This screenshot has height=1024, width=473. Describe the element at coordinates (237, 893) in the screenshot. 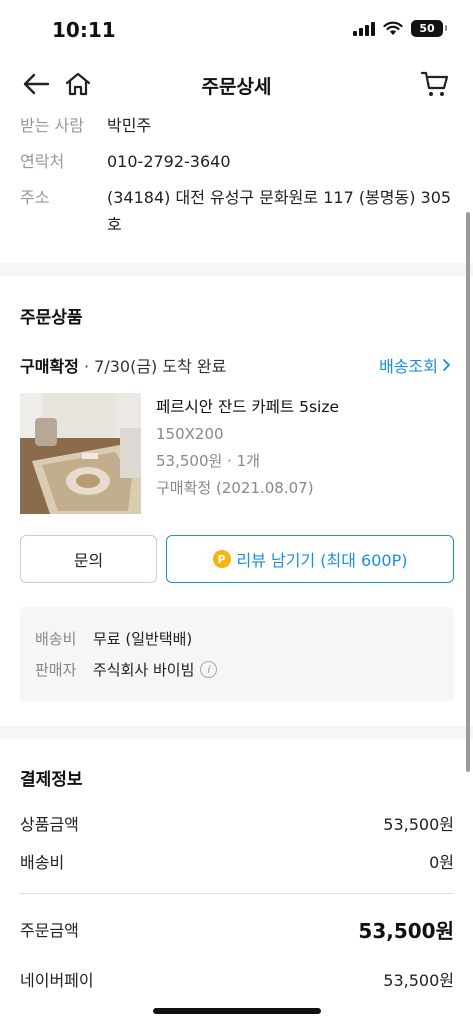

I see `payment-divider` at that location.